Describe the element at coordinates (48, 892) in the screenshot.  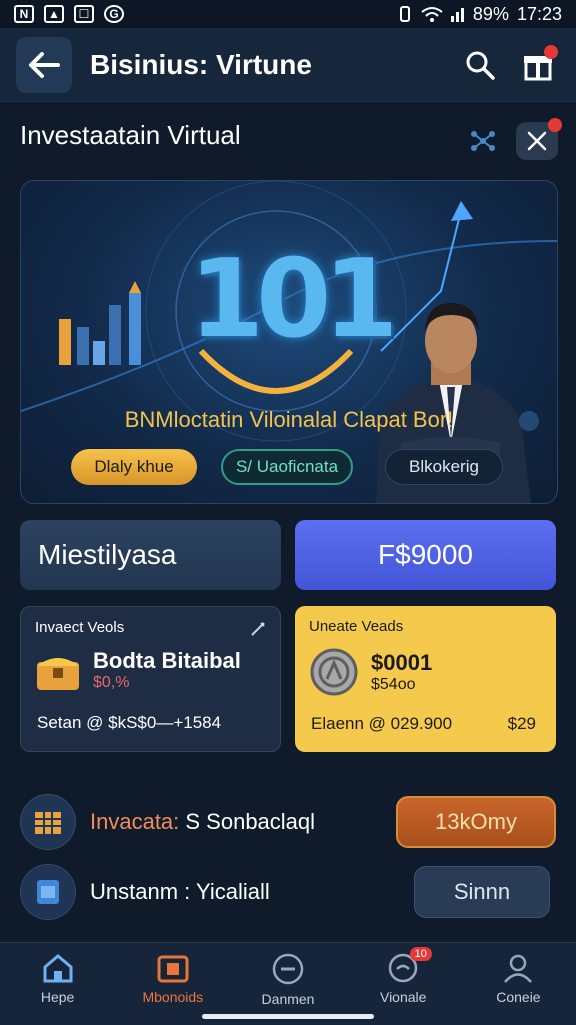
I see `document-icon` at that location.